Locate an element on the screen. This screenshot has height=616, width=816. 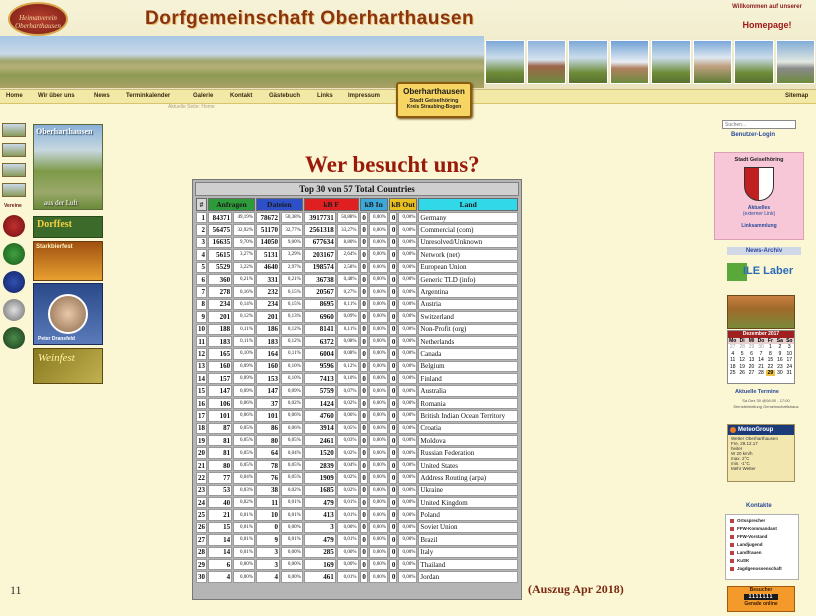
nav-news: News is located at coordinates (102, 96).